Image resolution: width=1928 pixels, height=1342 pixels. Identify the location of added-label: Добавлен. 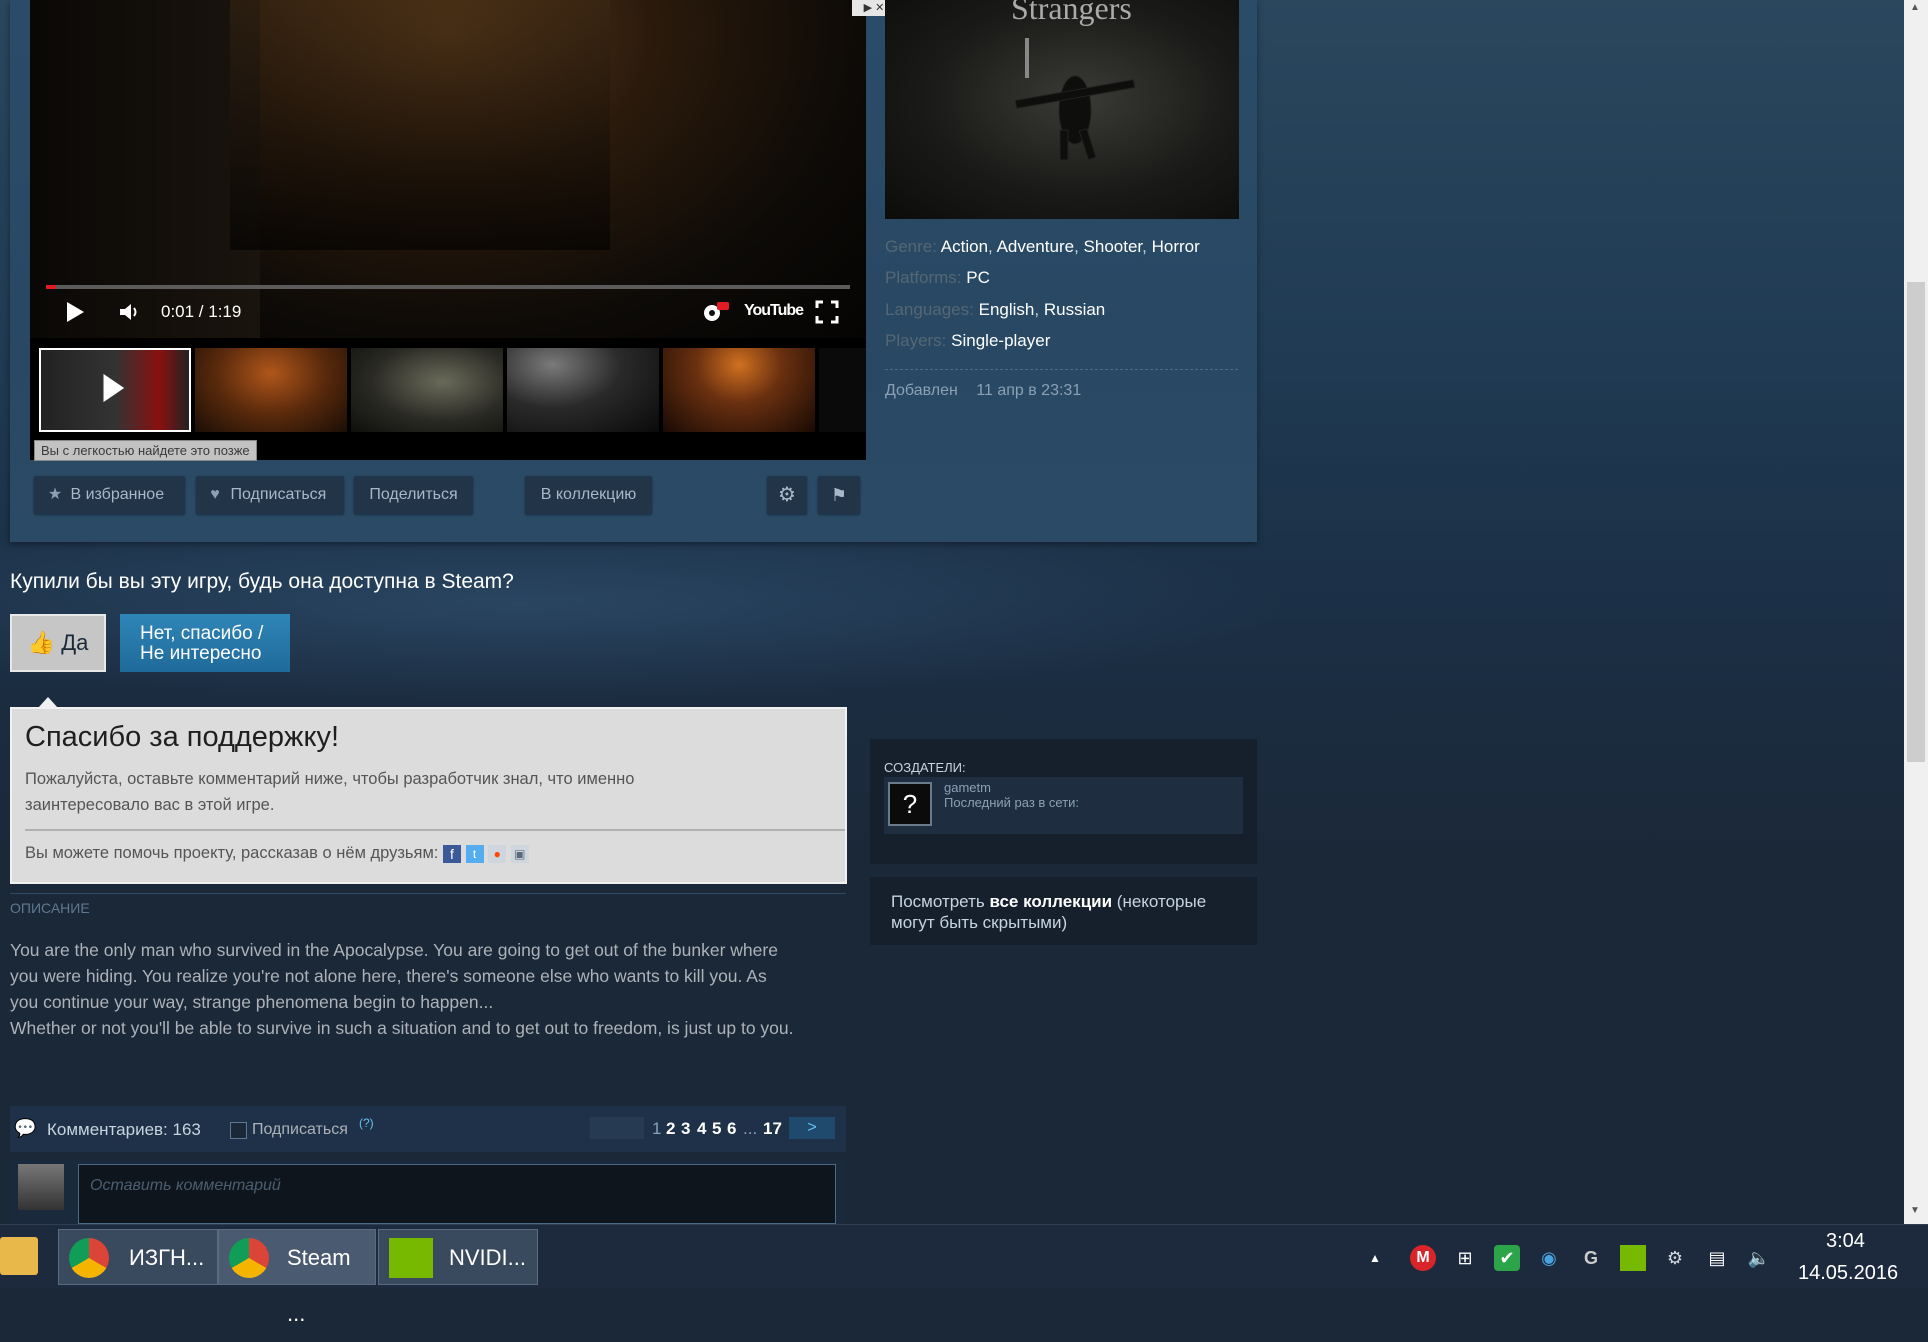
(921, 390).